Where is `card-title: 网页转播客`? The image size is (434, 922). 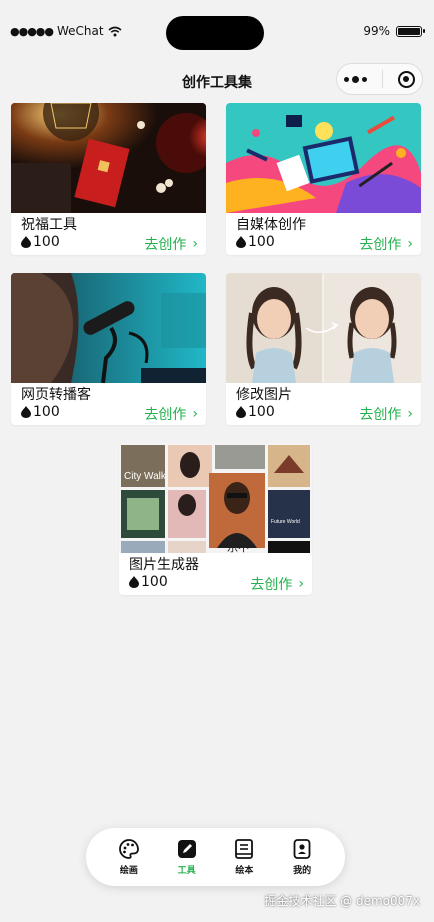 card-title: 网页转播客 is located at coordinates (56, 395).